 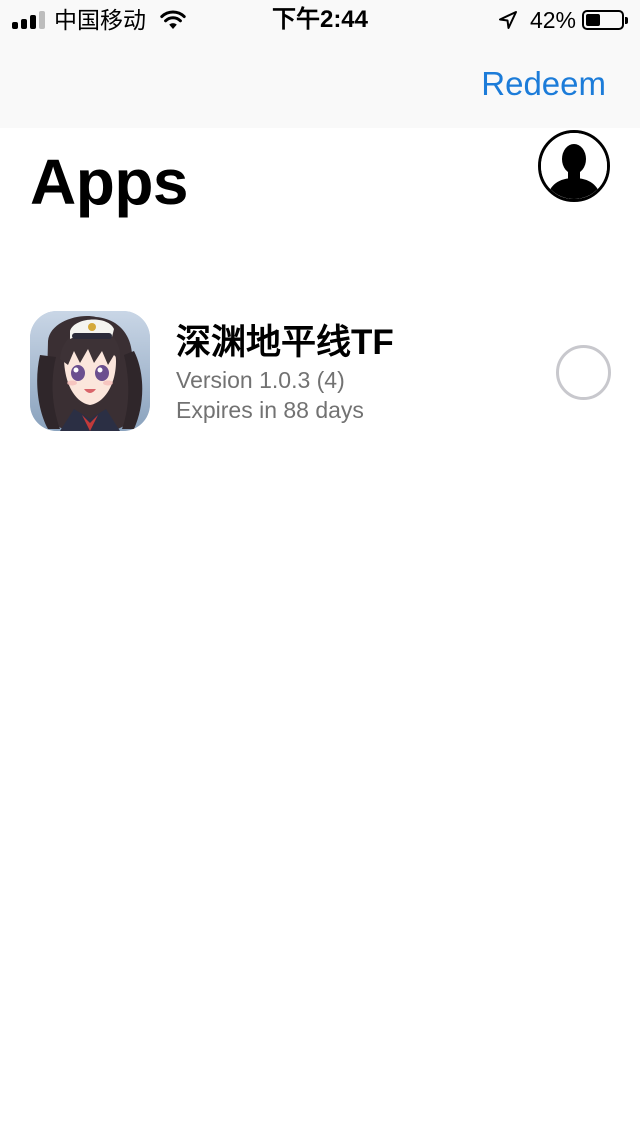 I want to click on battery-fill, so click(x=593, y=20).